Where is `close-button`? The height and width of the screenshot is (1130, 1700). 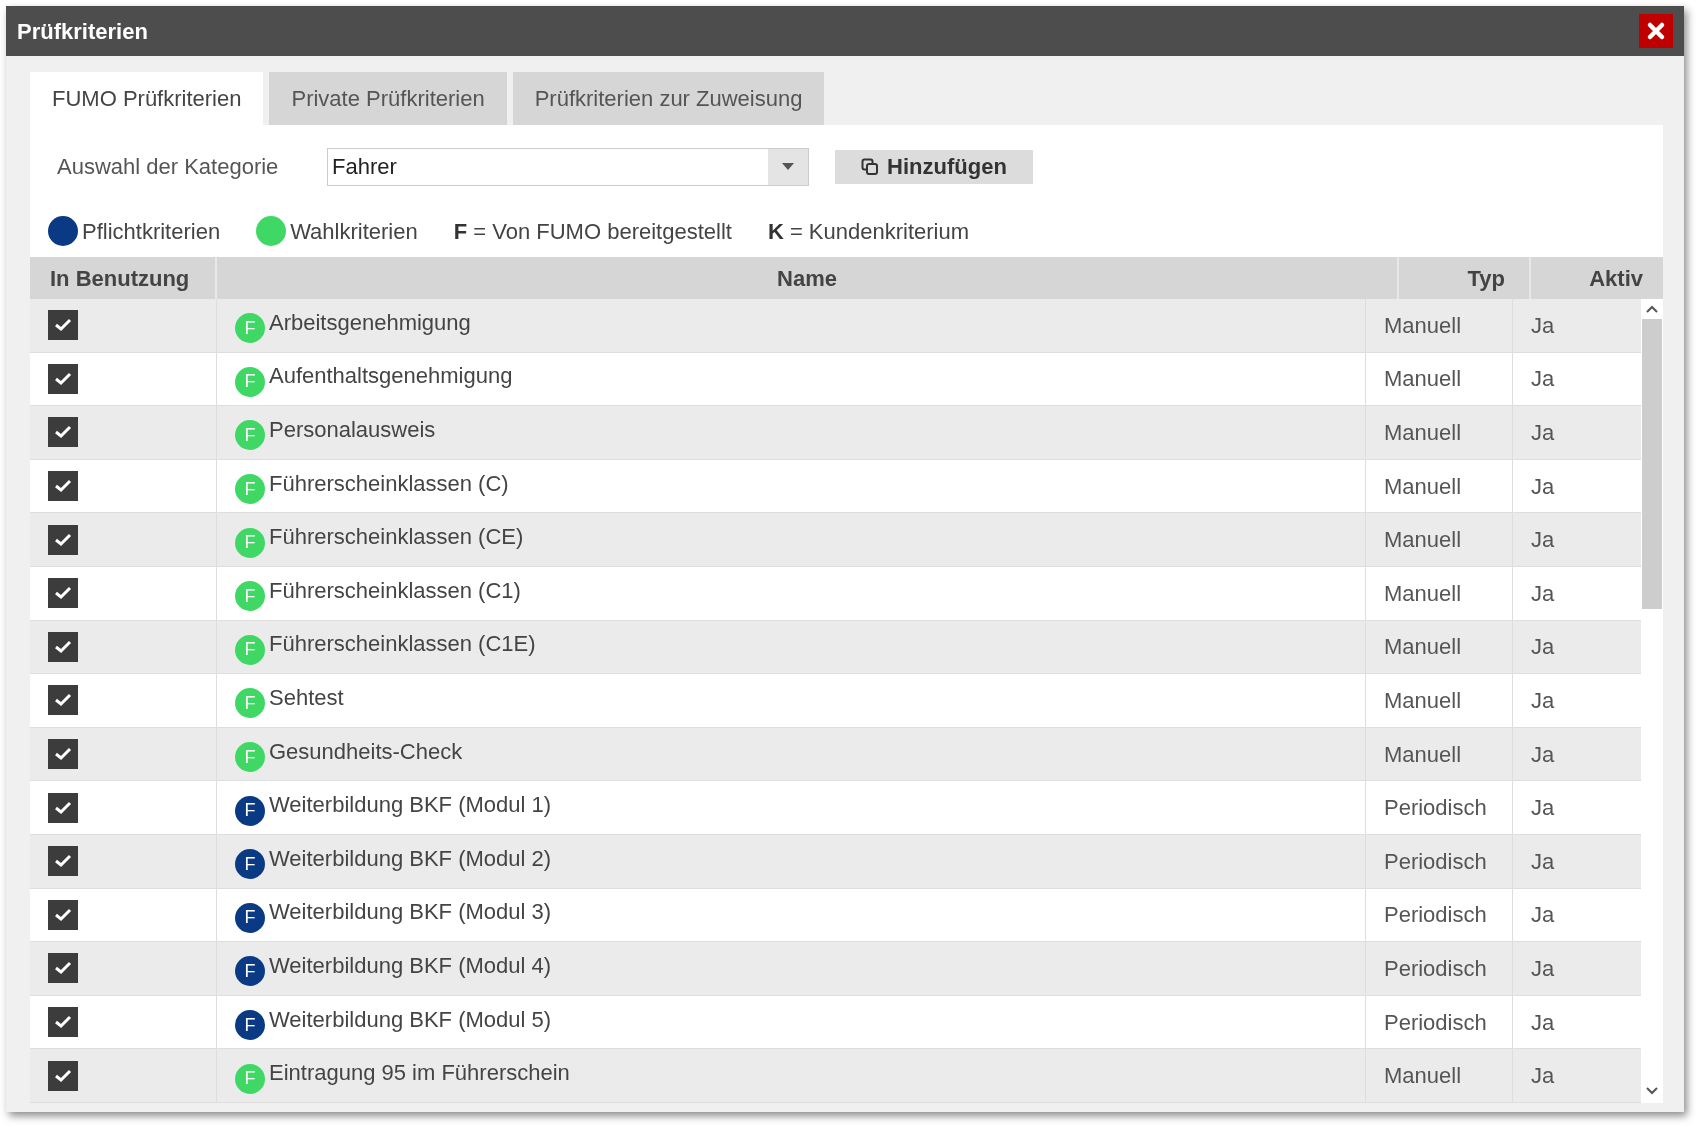 close-button is located at coordinates (1656, 31).